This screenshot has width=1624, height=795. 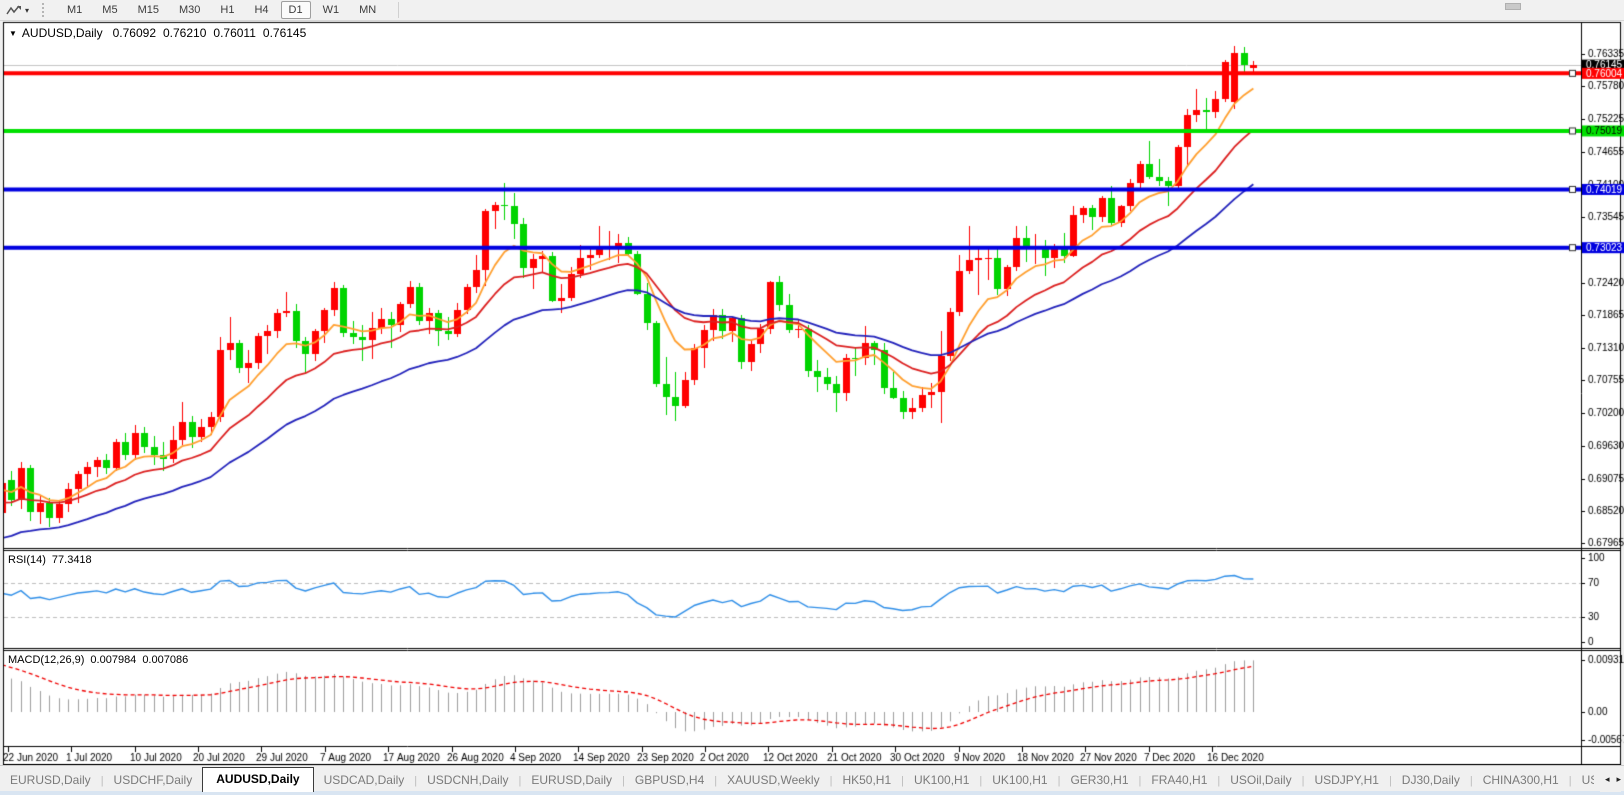 I want to click on tab-usdchf-daily: USDCHF,Daily, so click(x=153, y=780).